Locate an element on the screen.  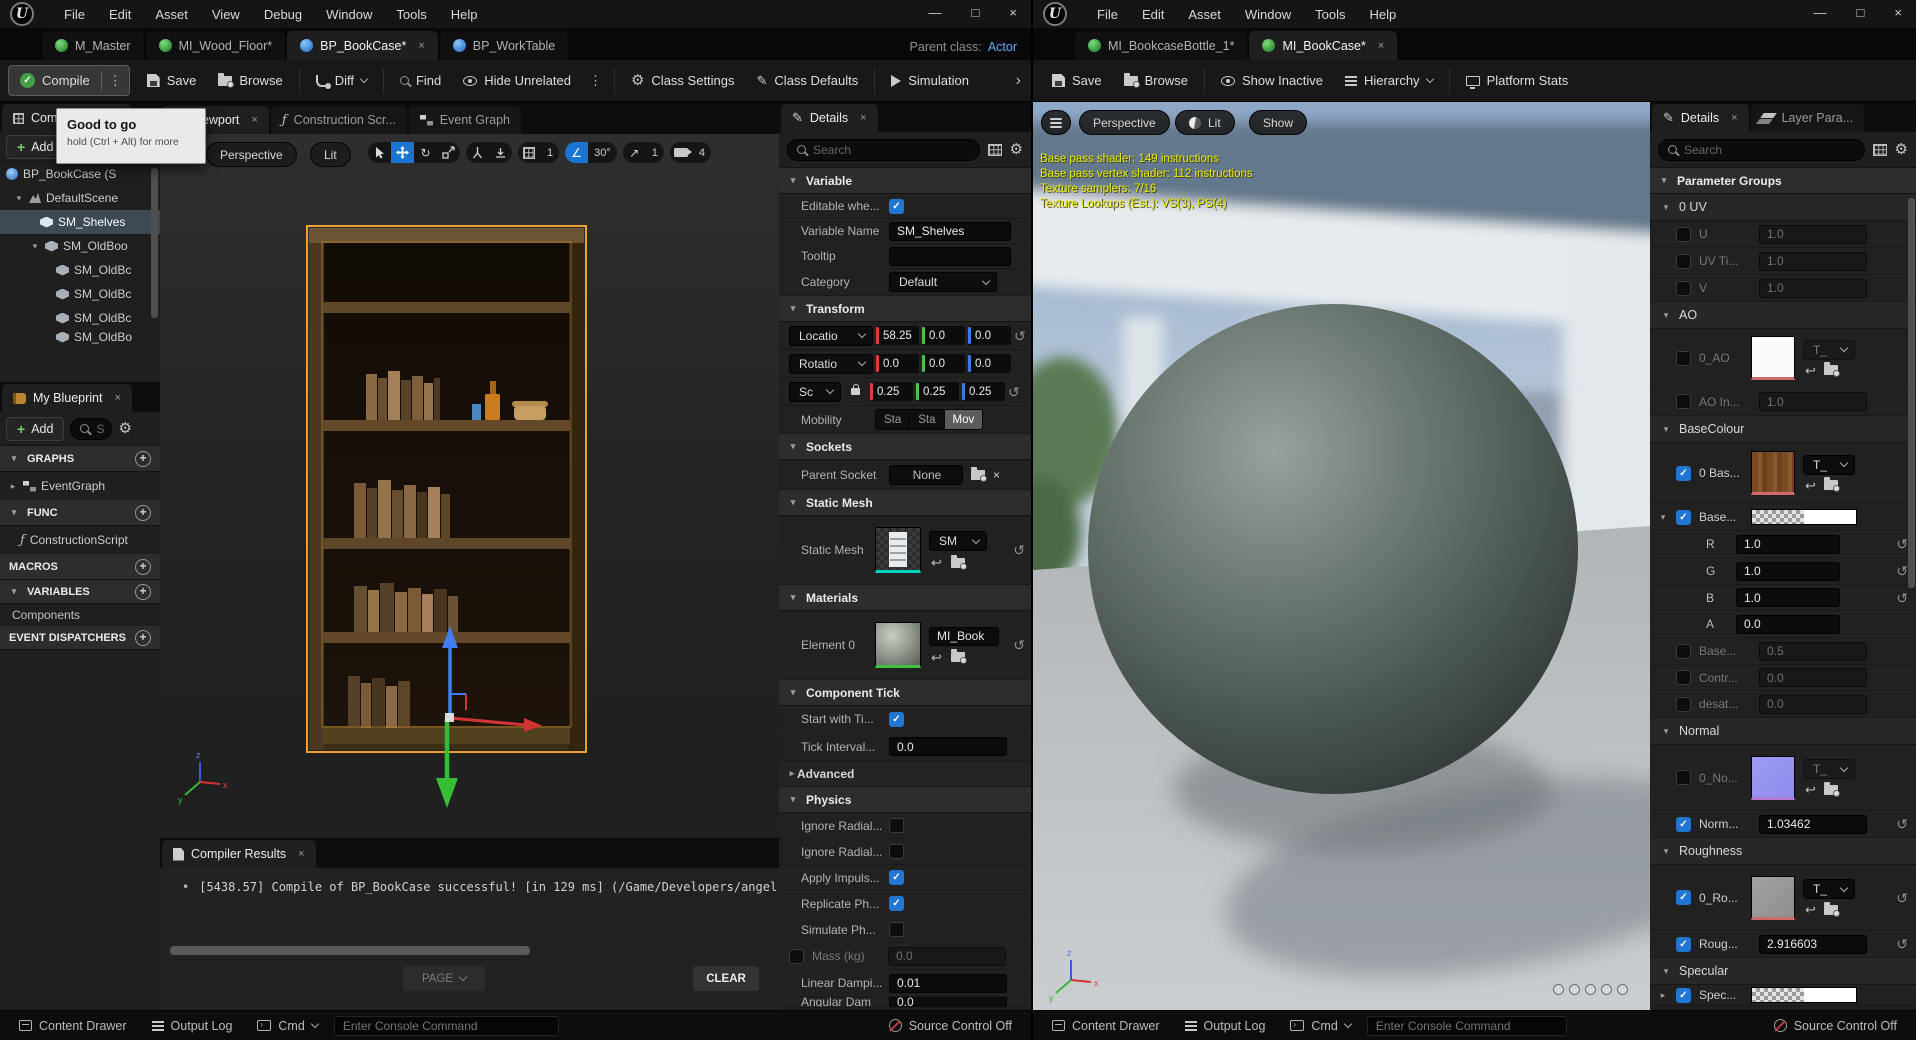
menu-window: Window is located at coordinates (349, 14).